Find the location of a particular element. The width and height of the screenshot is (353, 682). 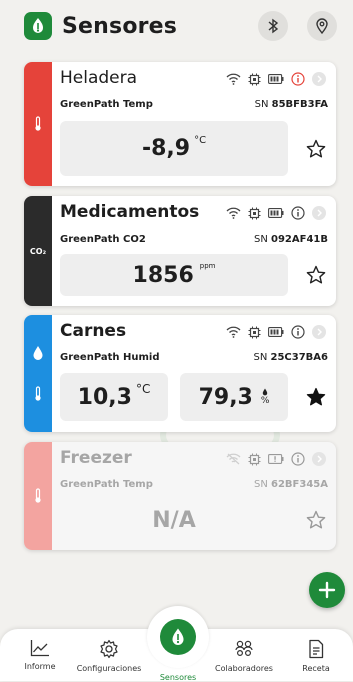

humidity-unit: % is located at coordinates (265, 401).